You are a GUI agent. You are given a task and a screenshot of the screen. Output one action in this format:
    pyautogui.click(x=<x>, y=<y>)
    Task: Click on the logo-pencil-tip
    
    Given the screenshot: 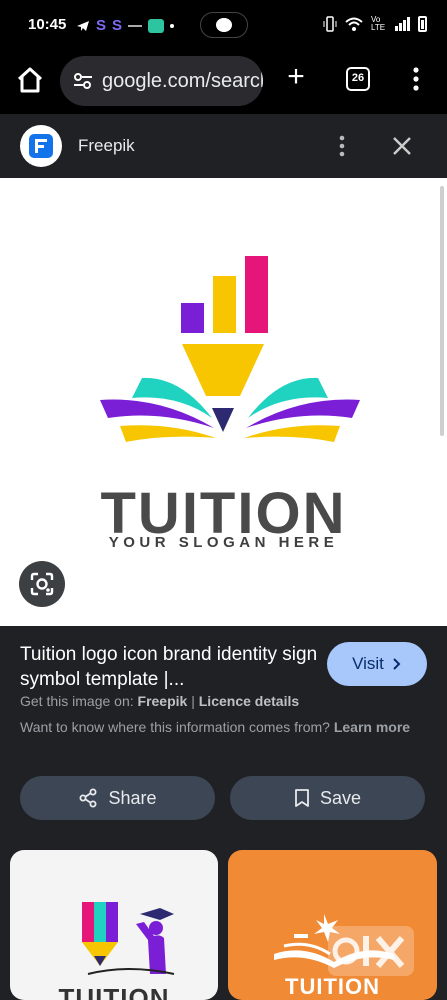 What is the action you would take?
    pyautogui.click(x=223, y=420)
    